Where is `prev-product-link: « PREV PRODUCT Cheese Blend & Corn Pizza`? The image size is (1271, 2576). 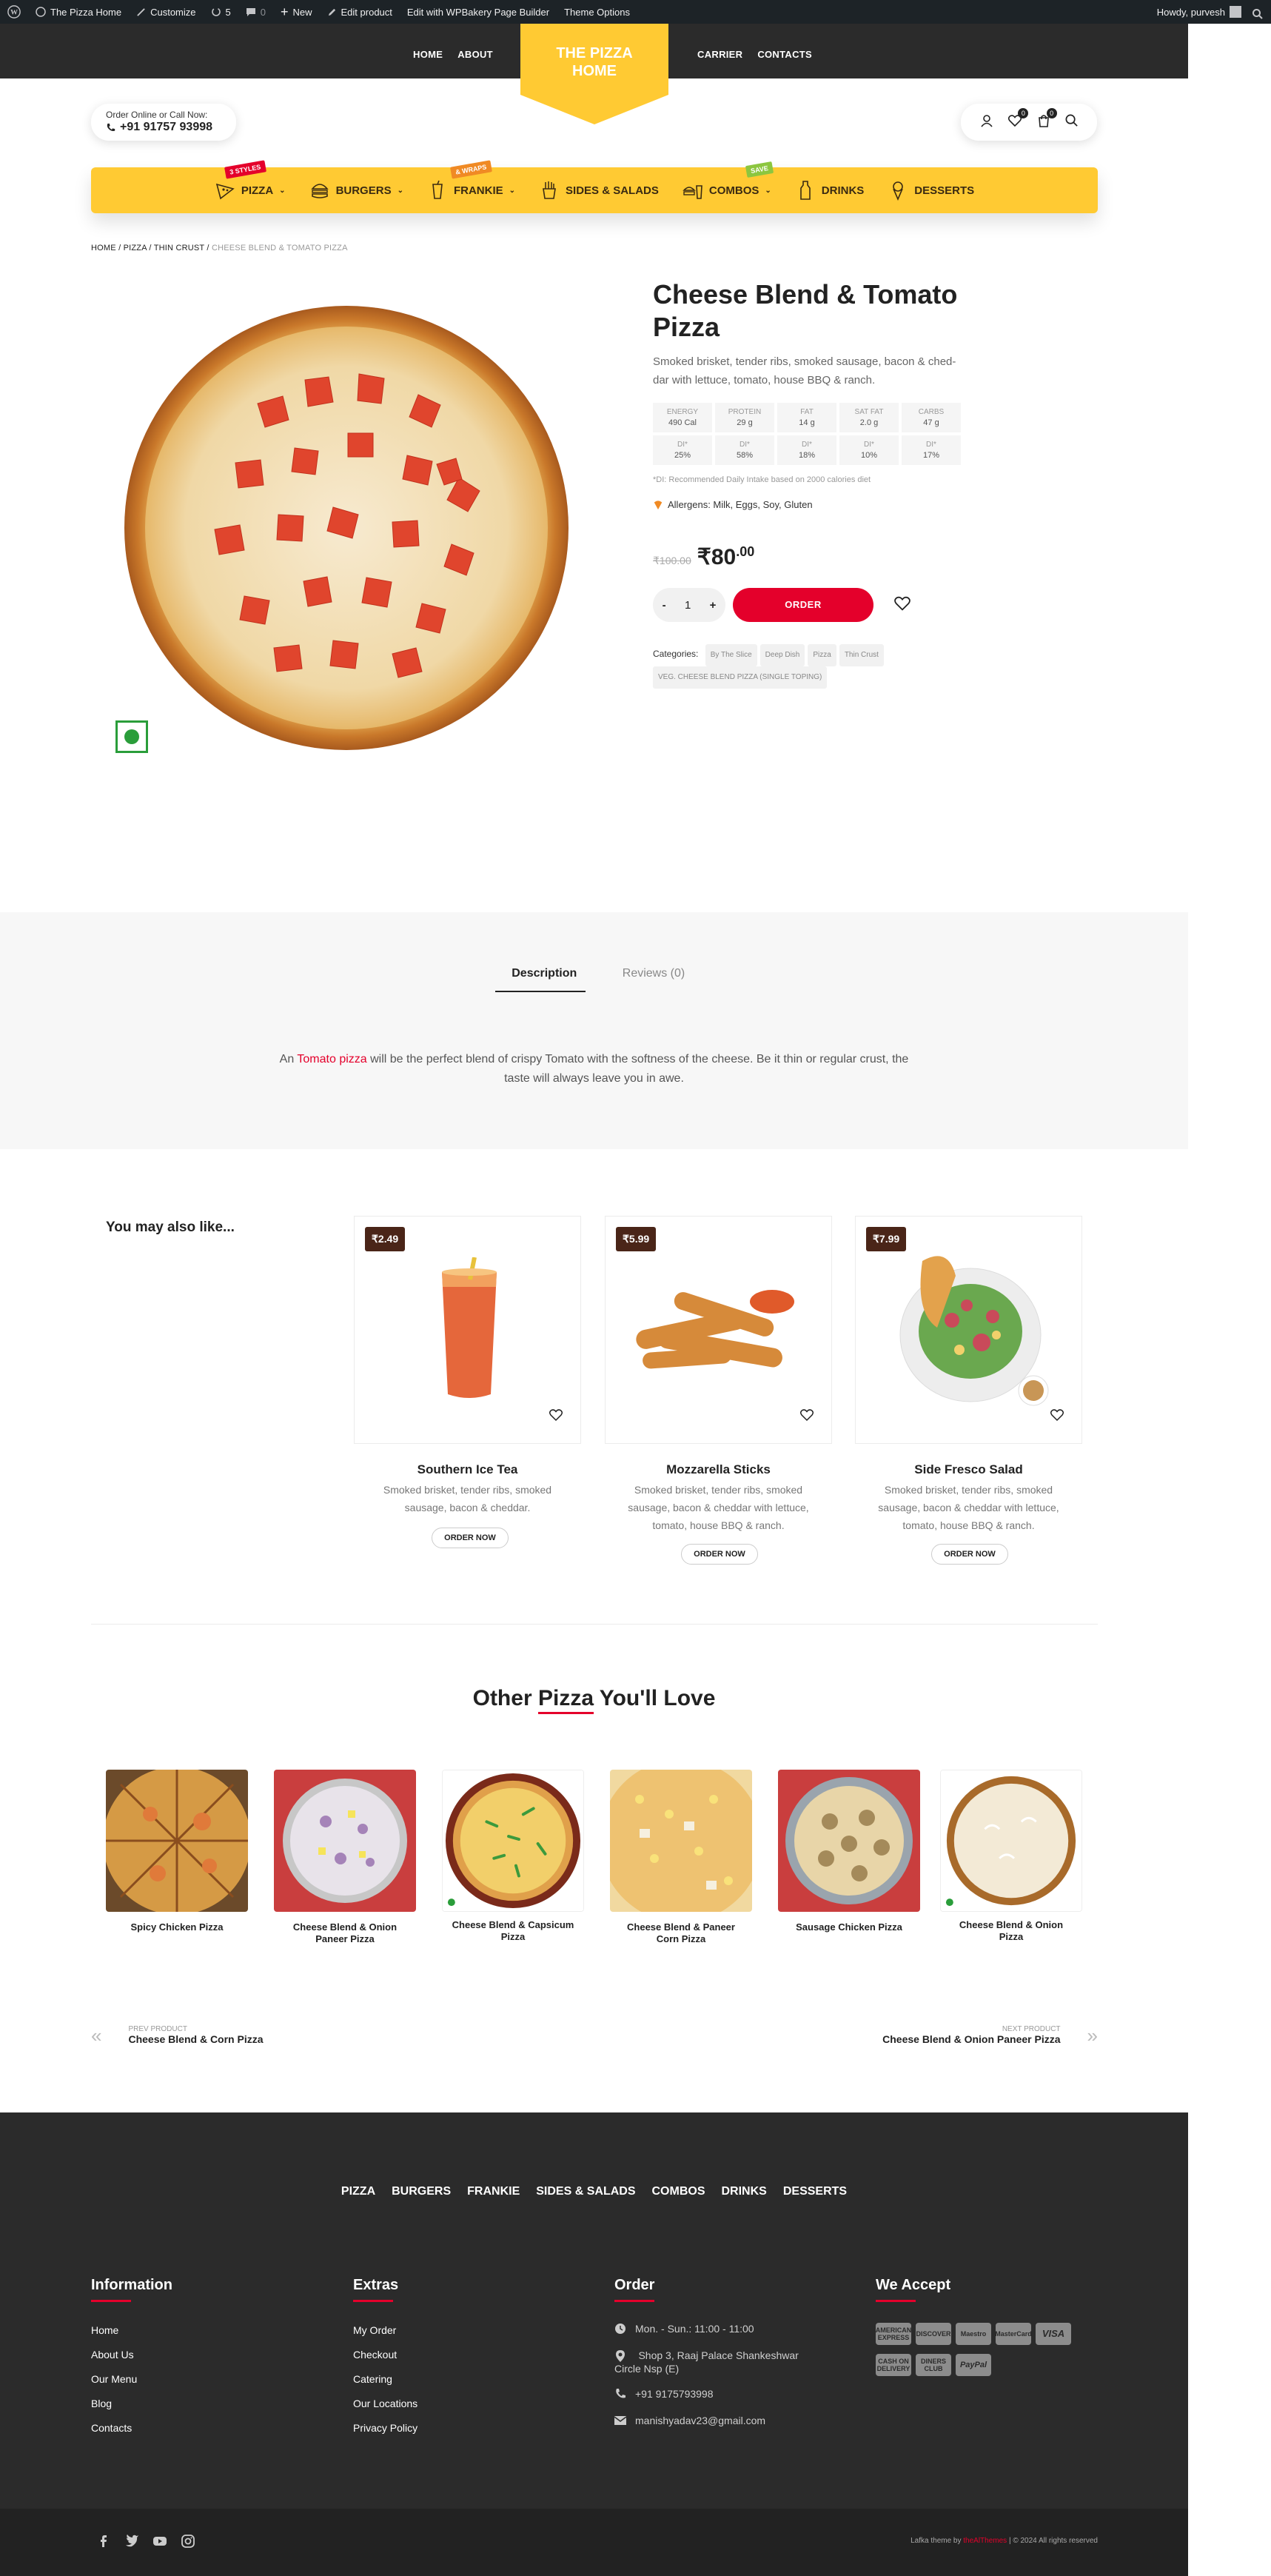
prev-product-link: « PREV PRODUCT Cheese Blend & Corn Pizza is located at coordinates (177, 2035).